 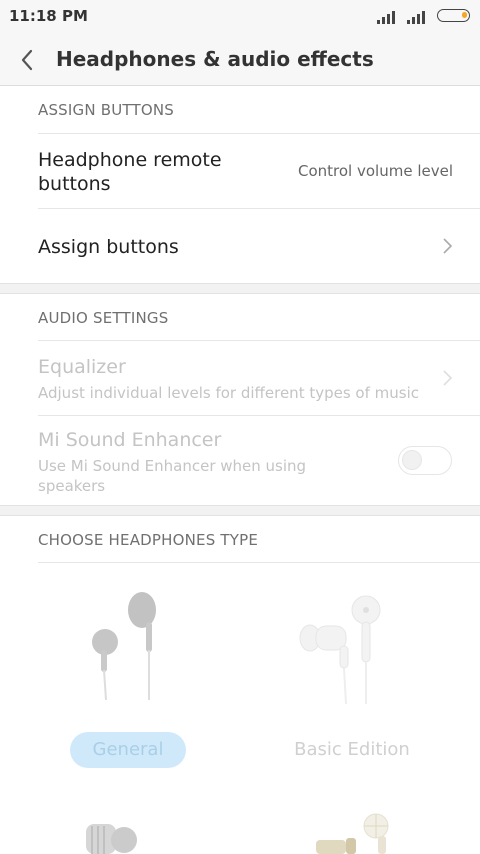 What do you see at coordinates (130, 160) in the screenshot?
I see `headphone-remote-title-line1: Headphone remote` at bounding box center [130, 160].